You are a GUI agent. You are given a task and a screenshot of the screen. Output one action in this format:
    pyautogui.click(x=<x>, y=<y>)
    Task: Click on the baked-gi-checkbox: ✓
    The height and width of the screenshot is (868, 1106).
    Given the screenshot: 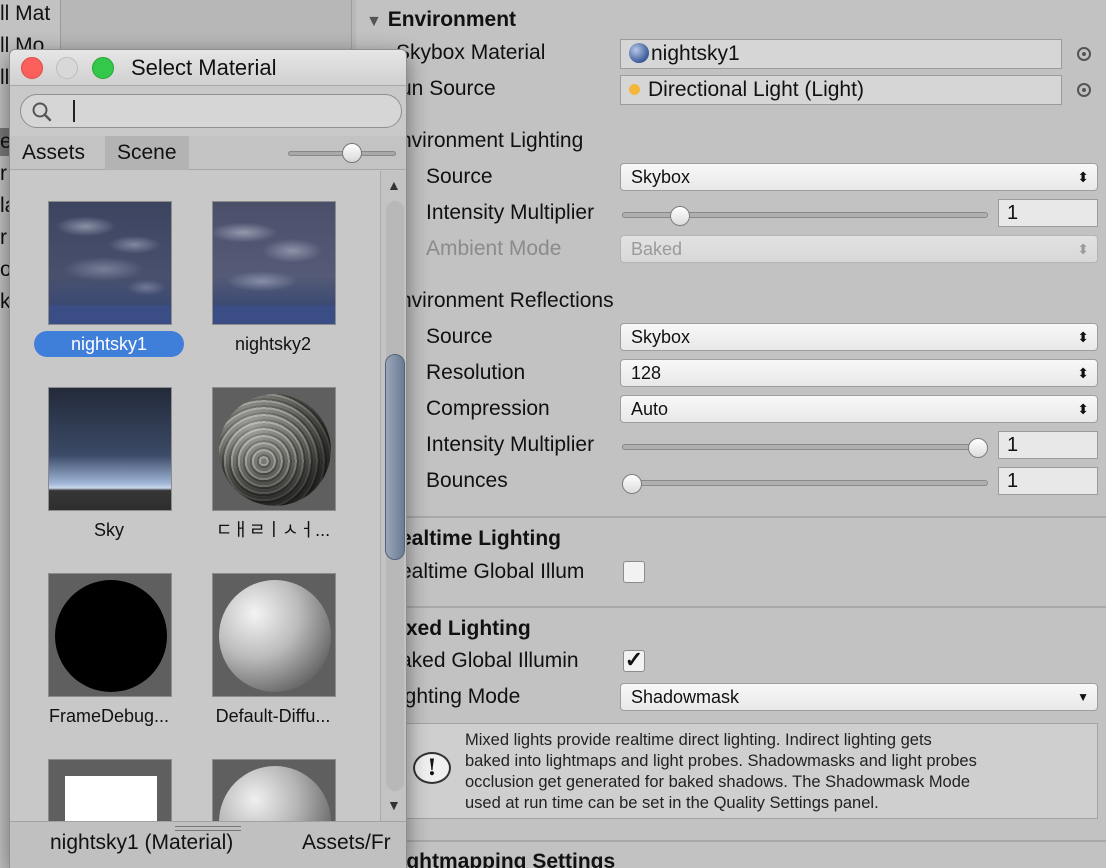 What is the action you would take?
    pyautogui.click(x=634, y=660)
    